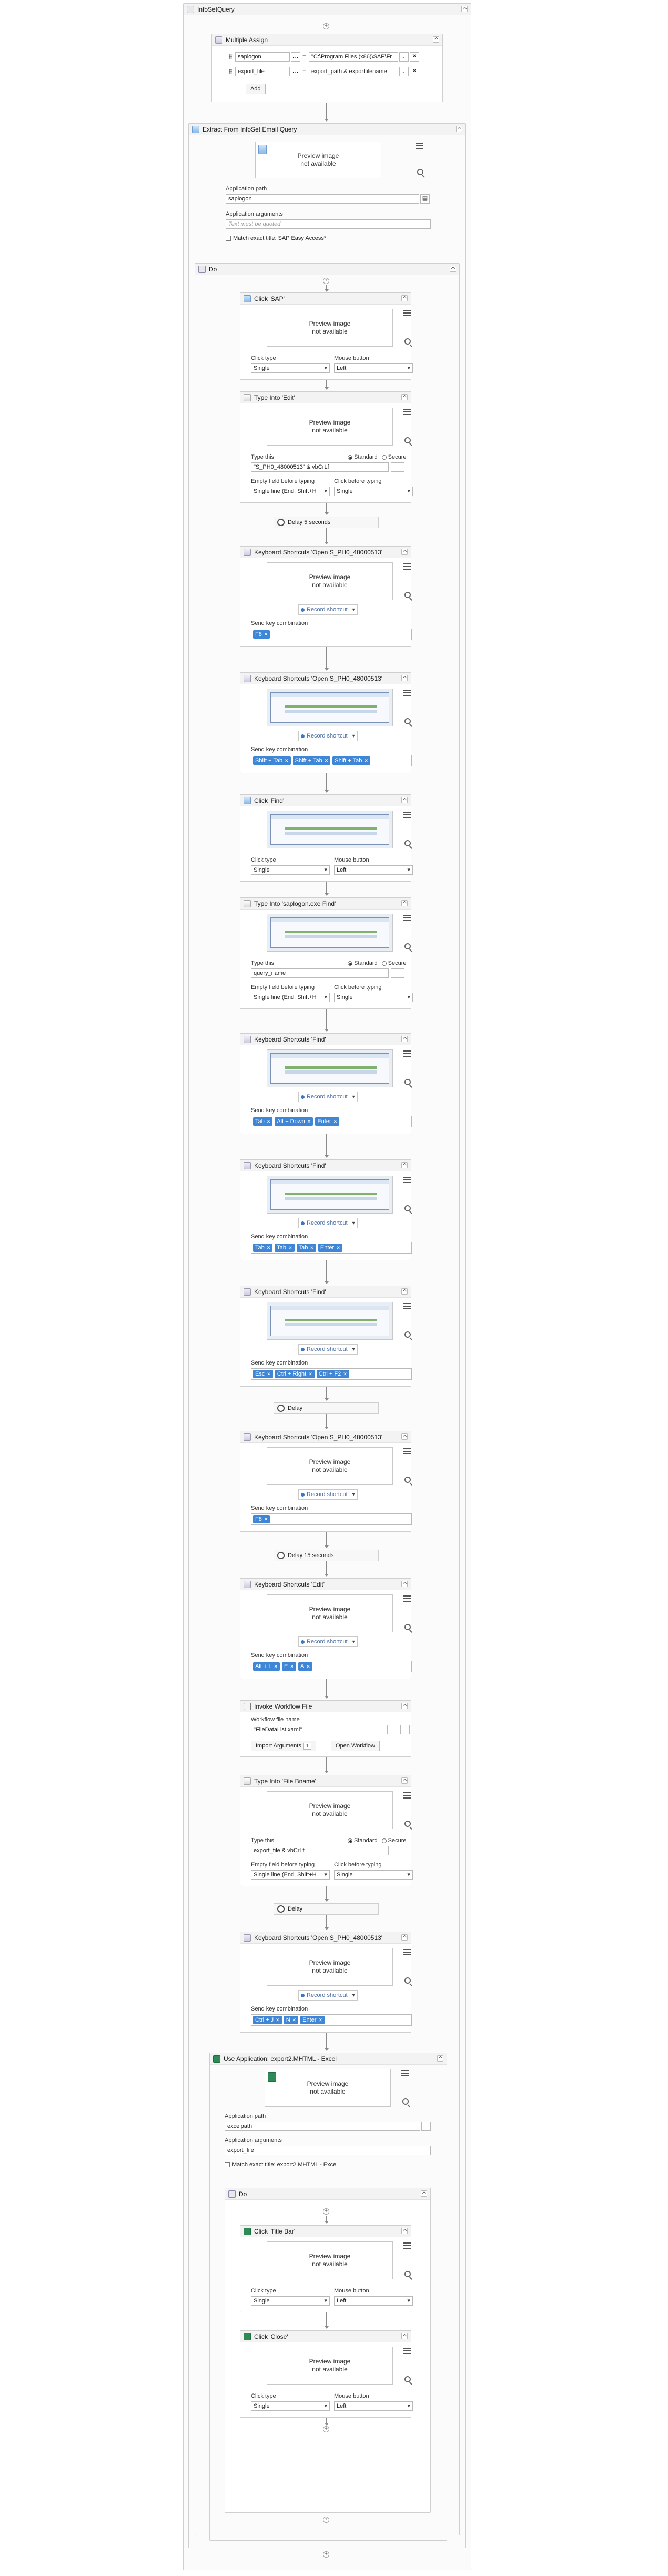 Image resolution: width=668 pixels, height=2576 pixels. I want to click on radio-off-icon, so click(384, 963).